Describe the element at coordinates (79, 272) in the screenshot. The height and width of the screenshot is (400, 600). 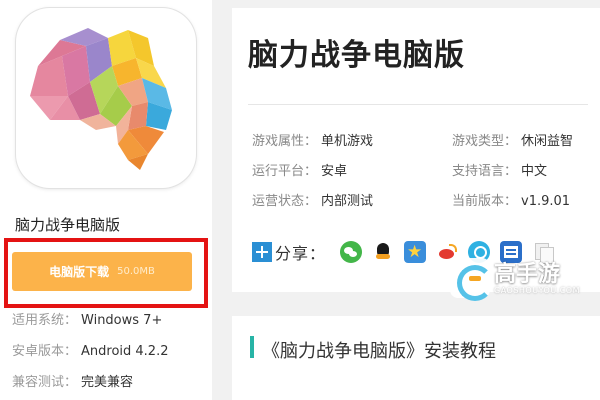
I see `download-label: 电脑版下载` at that location.